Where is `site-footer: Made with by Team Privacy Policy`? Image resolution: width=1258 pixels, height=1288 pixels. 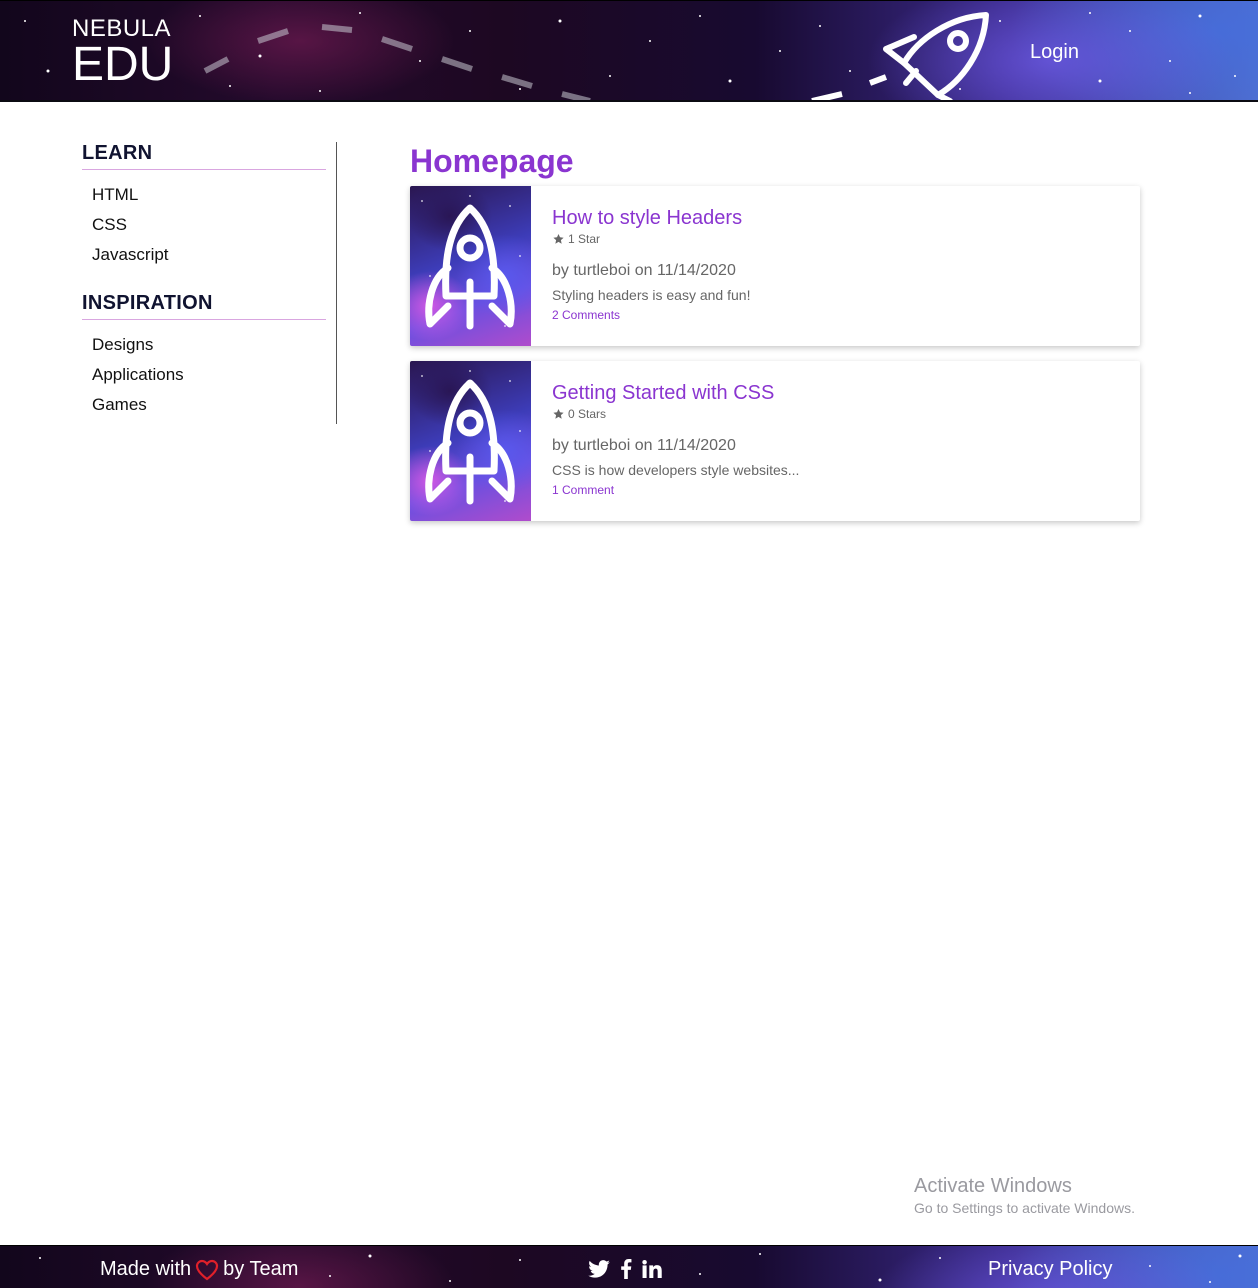
site-footer: Made with by Team Privacy Policy is located at coordinates (629, 1266).